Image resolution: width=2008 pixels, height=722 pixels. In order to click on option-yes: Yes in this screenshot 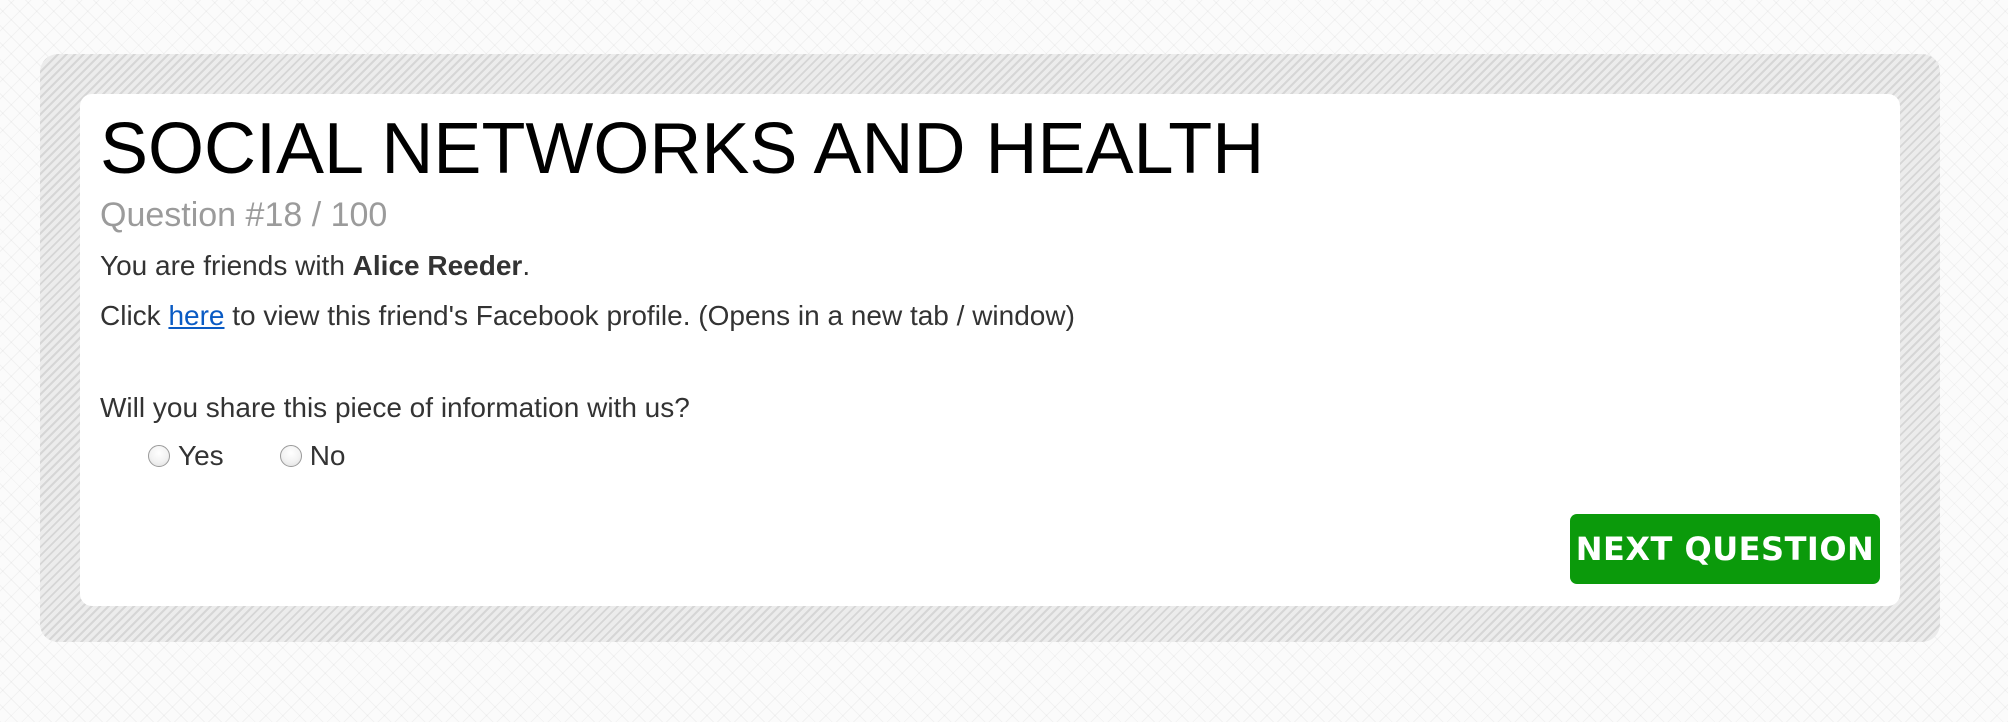, I will do `click(186, 456)`.